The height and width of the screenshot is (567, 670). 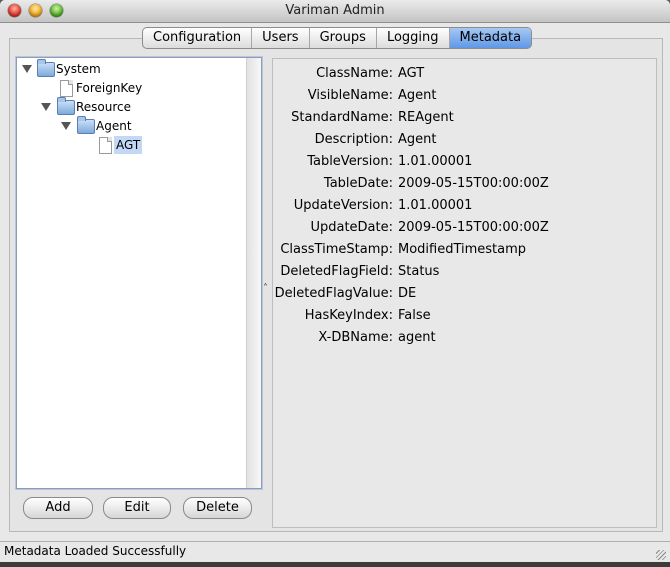 I want to click on property-key: ClassTimeStamp:, so click(x=336, y=249).